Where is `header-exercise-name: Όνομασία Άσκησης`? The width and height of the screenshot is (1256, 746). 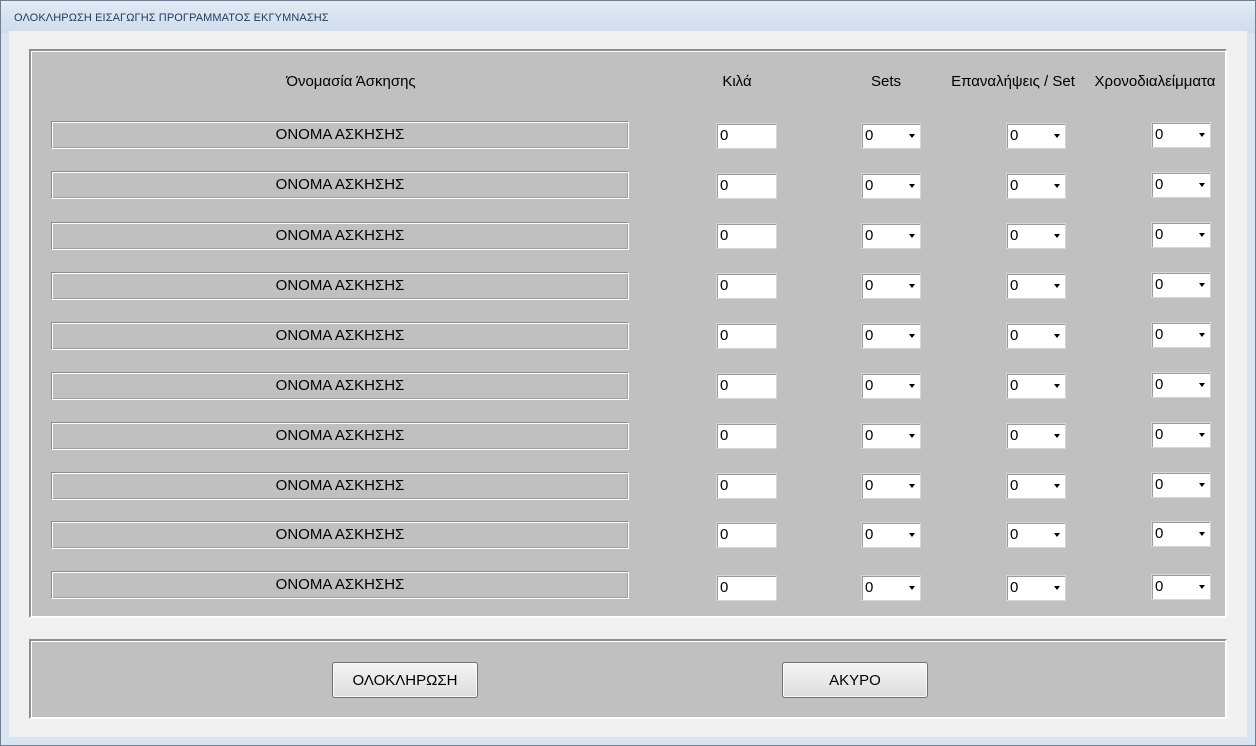 header-exercise-name: Όνομασία Άσκησης is located at coordinates (351, 81).